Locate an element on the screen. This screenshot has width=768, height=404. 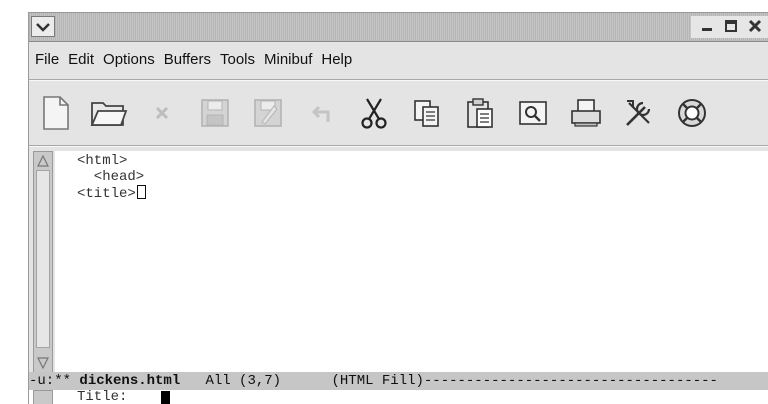
vertical-scrollbar is located at coordinates (43, 262).